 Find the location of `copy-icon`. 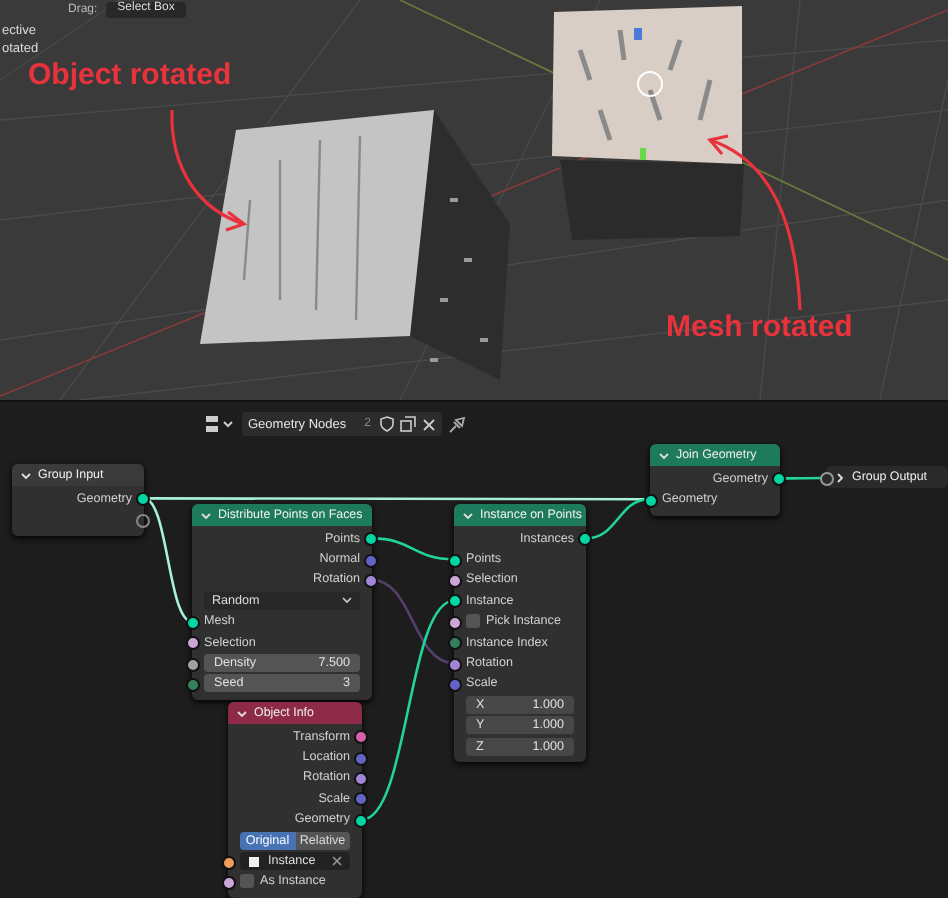

copy-icon is located at coordinates (408, 424).